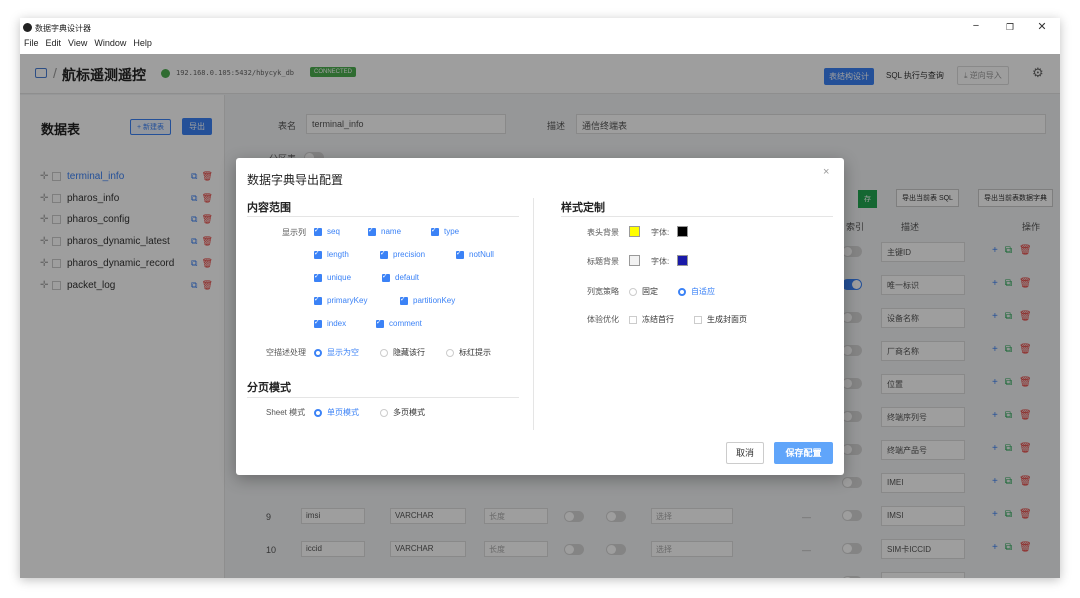 Image resolution: width=1080 pixels, height=598 pixels. I want to click on header-font-label: 字体:, so click(660, 232).